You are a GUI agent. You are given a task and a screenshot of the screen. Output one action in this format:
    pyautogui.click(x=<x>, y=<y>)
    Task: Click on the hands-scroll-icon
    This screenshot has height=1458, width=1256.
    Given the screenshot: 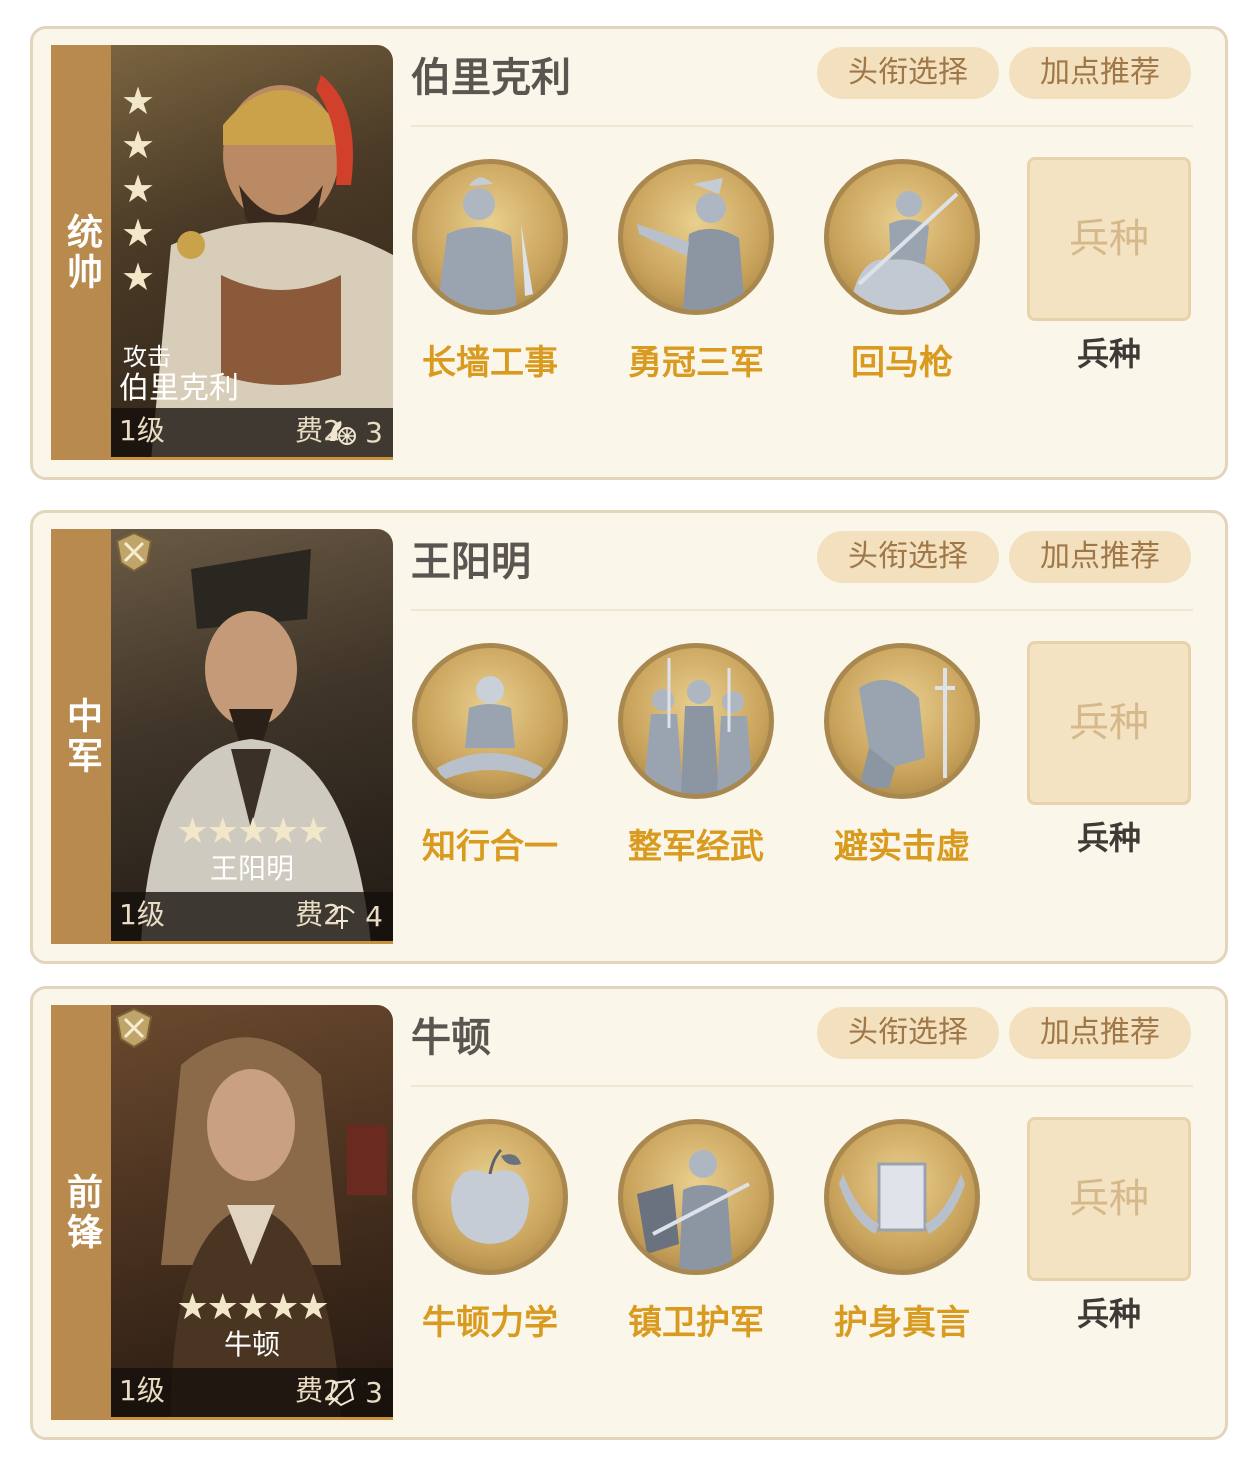 What is the action you would take?
    pyautogui.click(x=902, y=1197)
    